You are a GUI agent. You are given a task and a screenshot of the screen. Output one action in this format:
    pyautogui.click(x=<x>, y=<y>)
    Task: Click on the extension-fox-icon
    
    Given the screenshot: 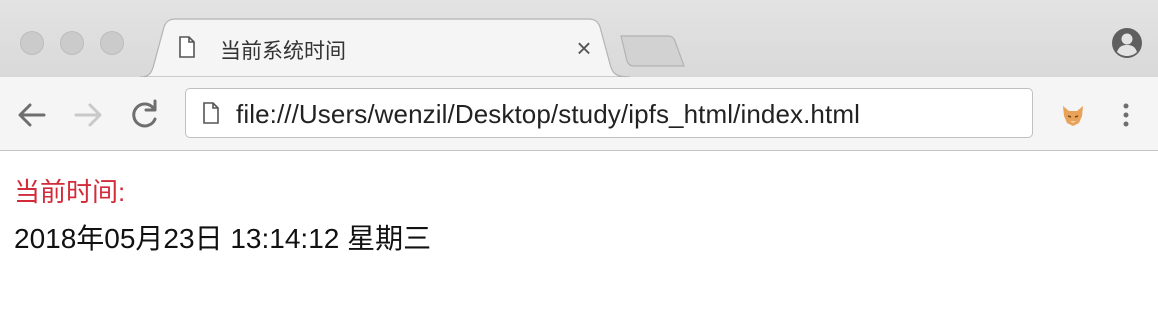 What is the action you would take?
    pyautogui.click(x=1073, y=115)
    